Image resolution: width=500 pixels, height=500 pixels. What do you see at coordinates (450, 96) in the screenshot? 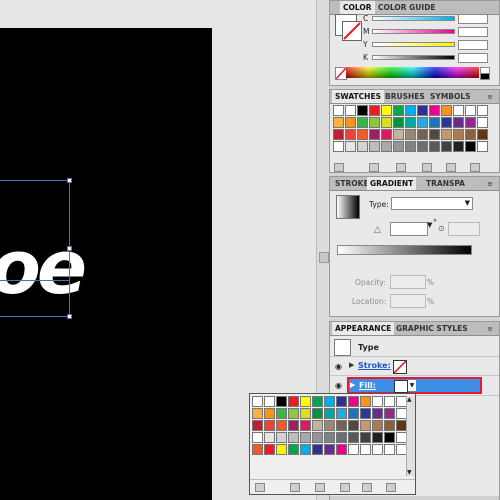
I see `tab-symbols: SYMBOLS` at bounding box center [450, 96].